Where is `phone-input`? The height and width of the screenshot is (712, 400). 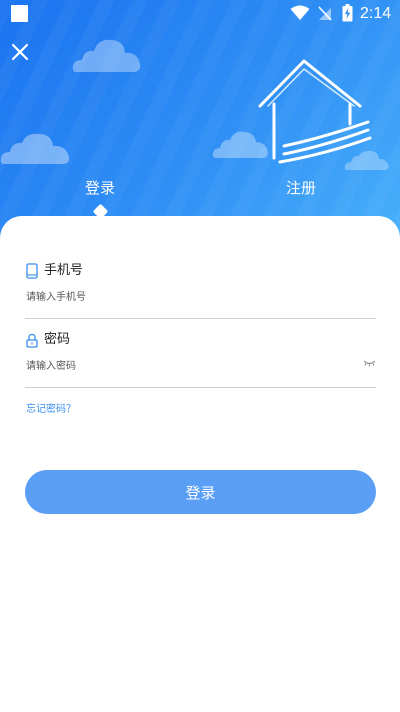 phone-input is located at coordinates (191, 297).